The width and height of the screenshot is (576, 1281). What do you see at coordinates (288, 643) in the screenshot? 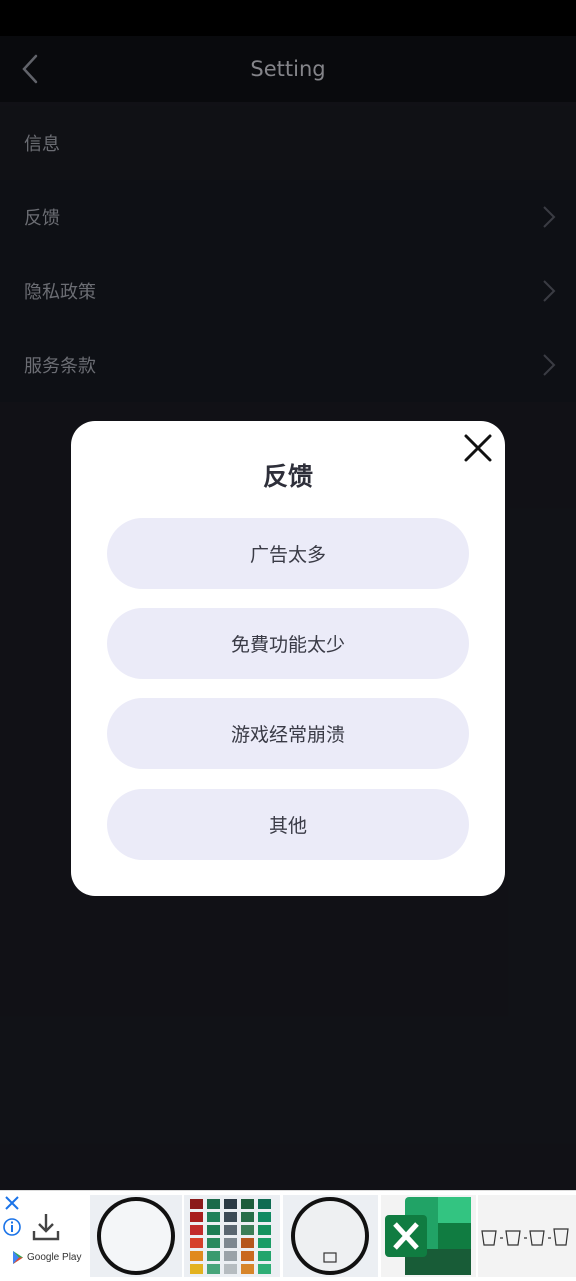
I see `feedback-option-few-free-features: 免費功能太少` at bounding box center [288, 643].